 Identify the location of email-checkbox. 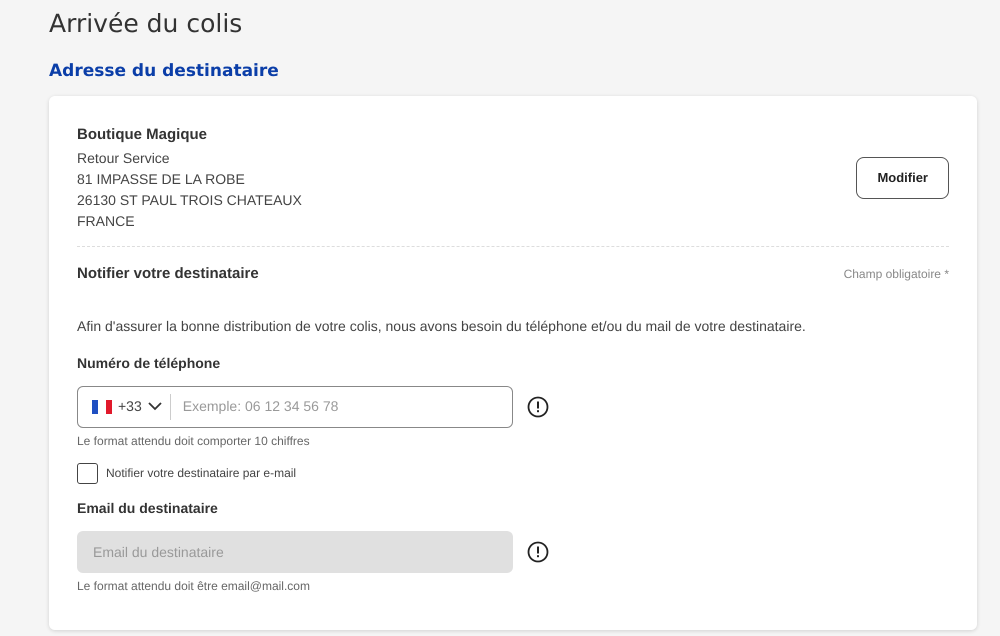
(87, 473).